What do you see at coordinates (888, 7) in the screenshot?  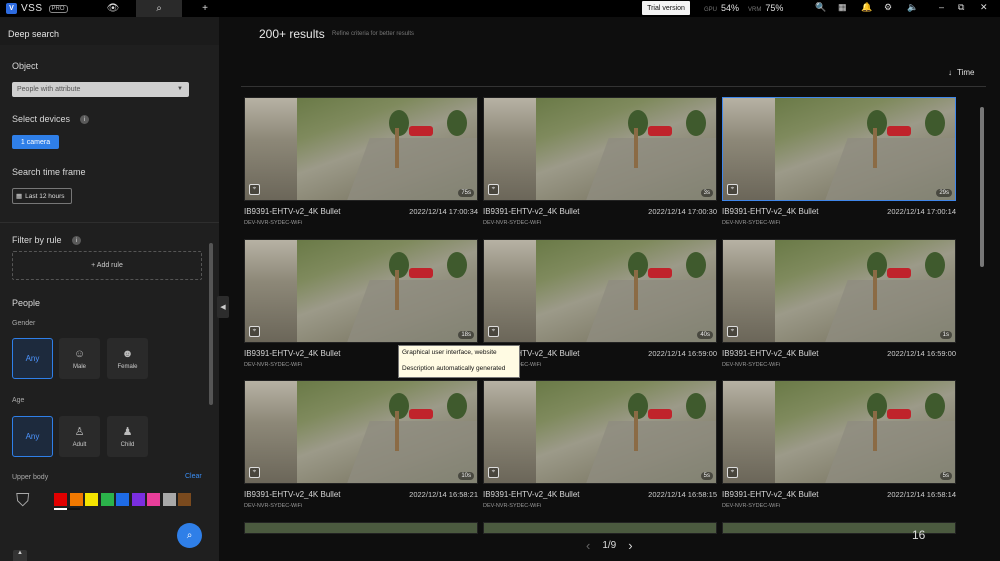 I see `gear-icon: ⚙` at bounding box center [888, 7].